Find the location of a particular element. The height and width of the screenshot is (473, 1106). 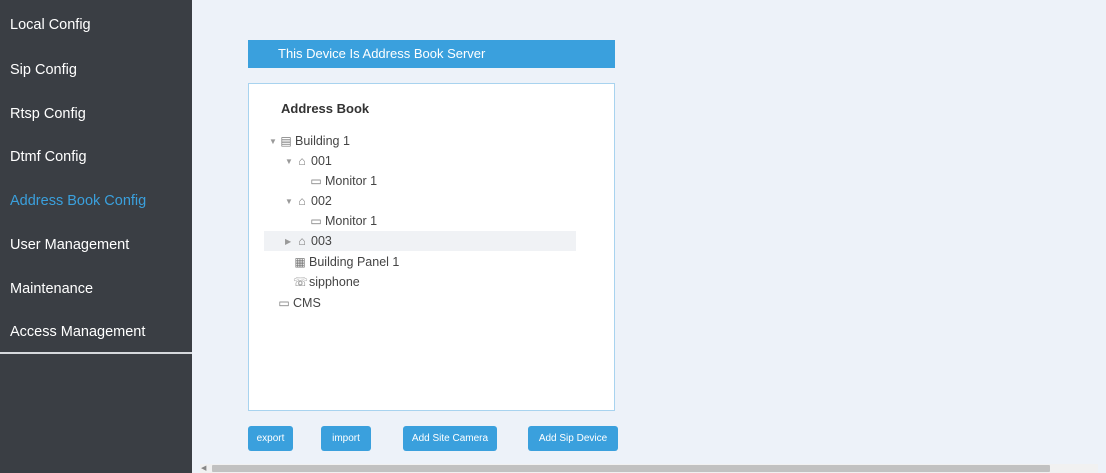

tree-node-sipphone: ☏sipphone is located at coordinates (326, 282).